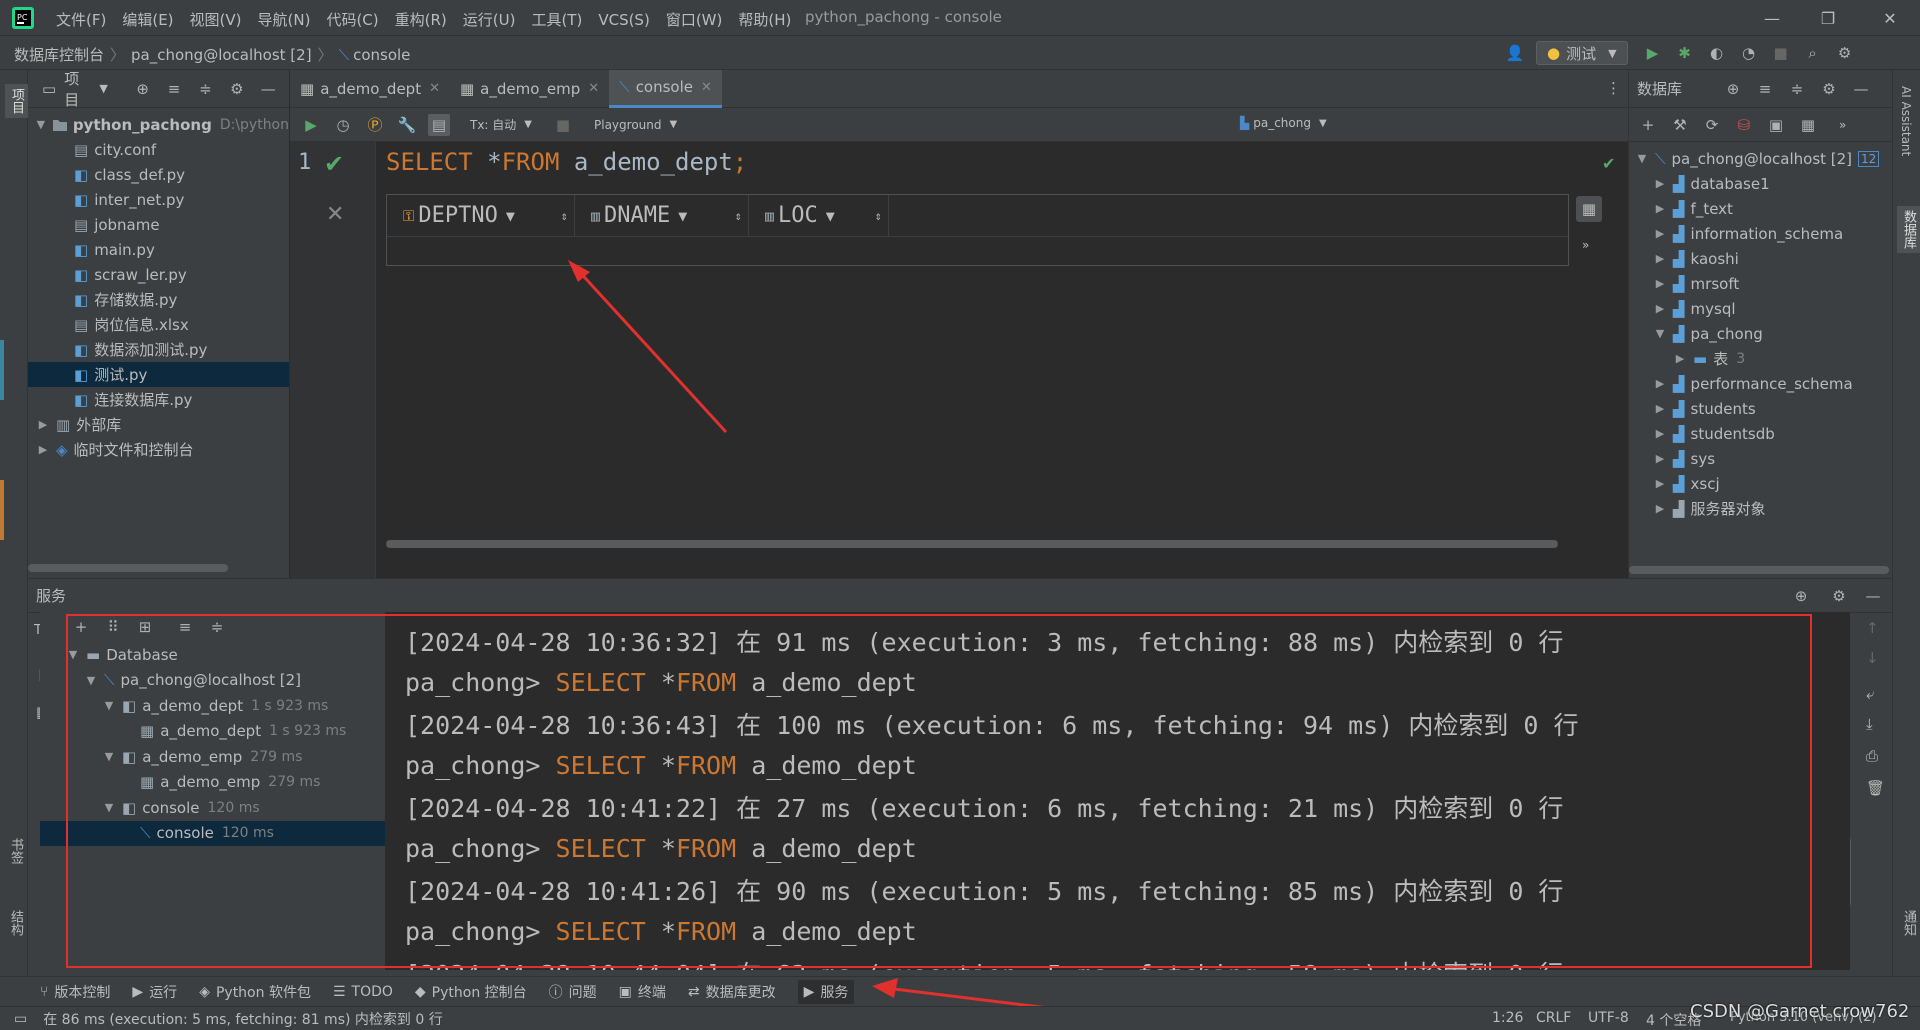  I want to click on project-tool-tab: 项目, so click(16, 101).